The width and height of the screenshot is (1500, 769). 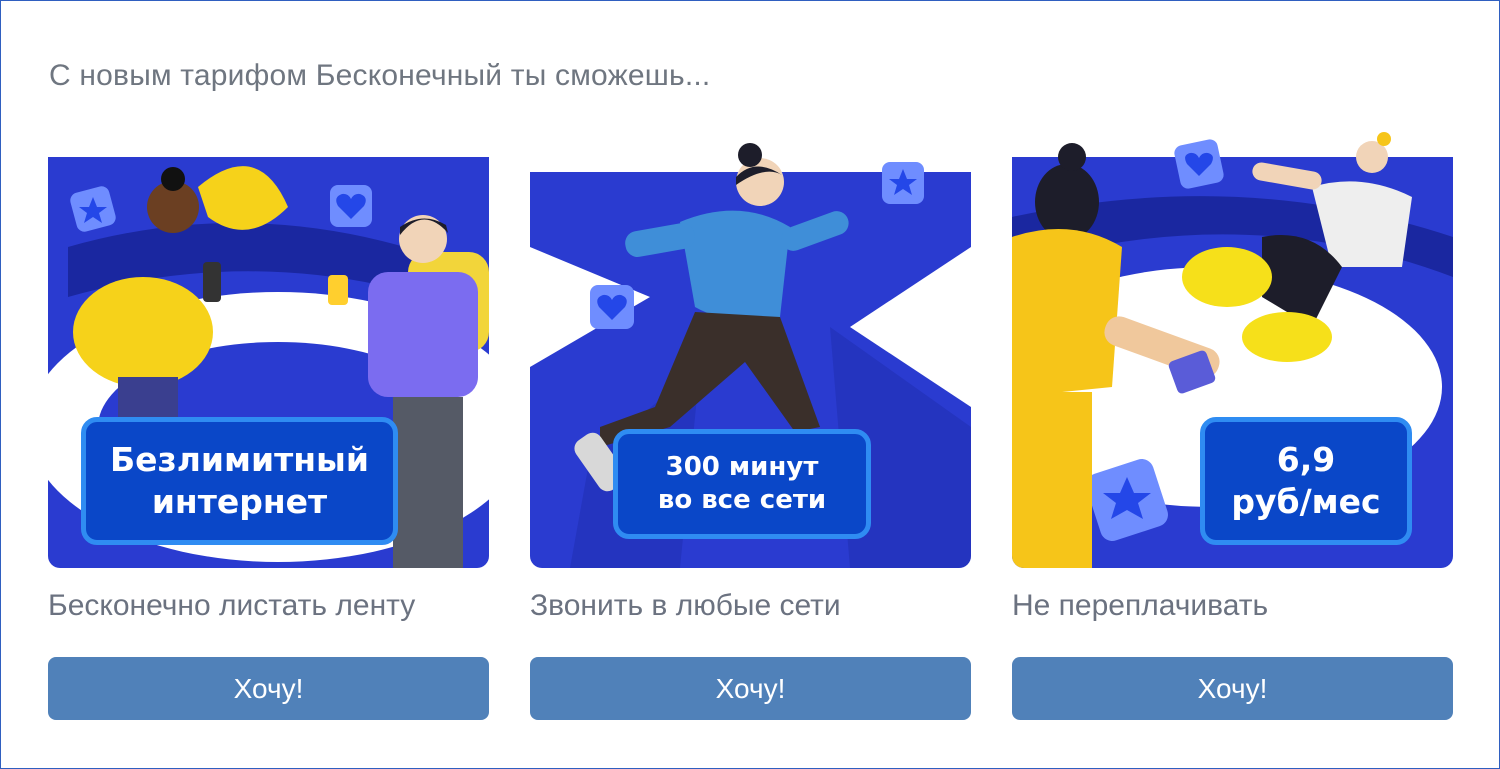 I want to click on want-button-internet: Хочу!, so click(x=268, y=688).